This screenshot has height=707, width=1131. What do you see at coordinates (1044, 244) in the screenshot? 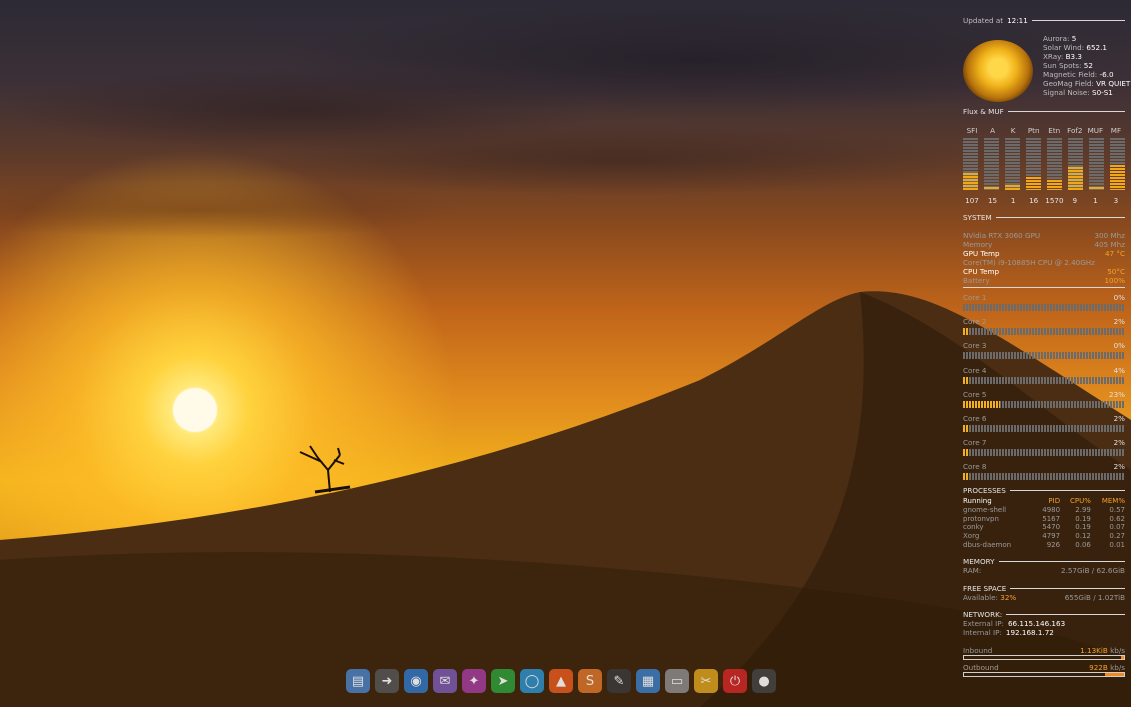
I see `memory-clock-row: Memory 405 Mhz` at bounding box center [1044, 244].